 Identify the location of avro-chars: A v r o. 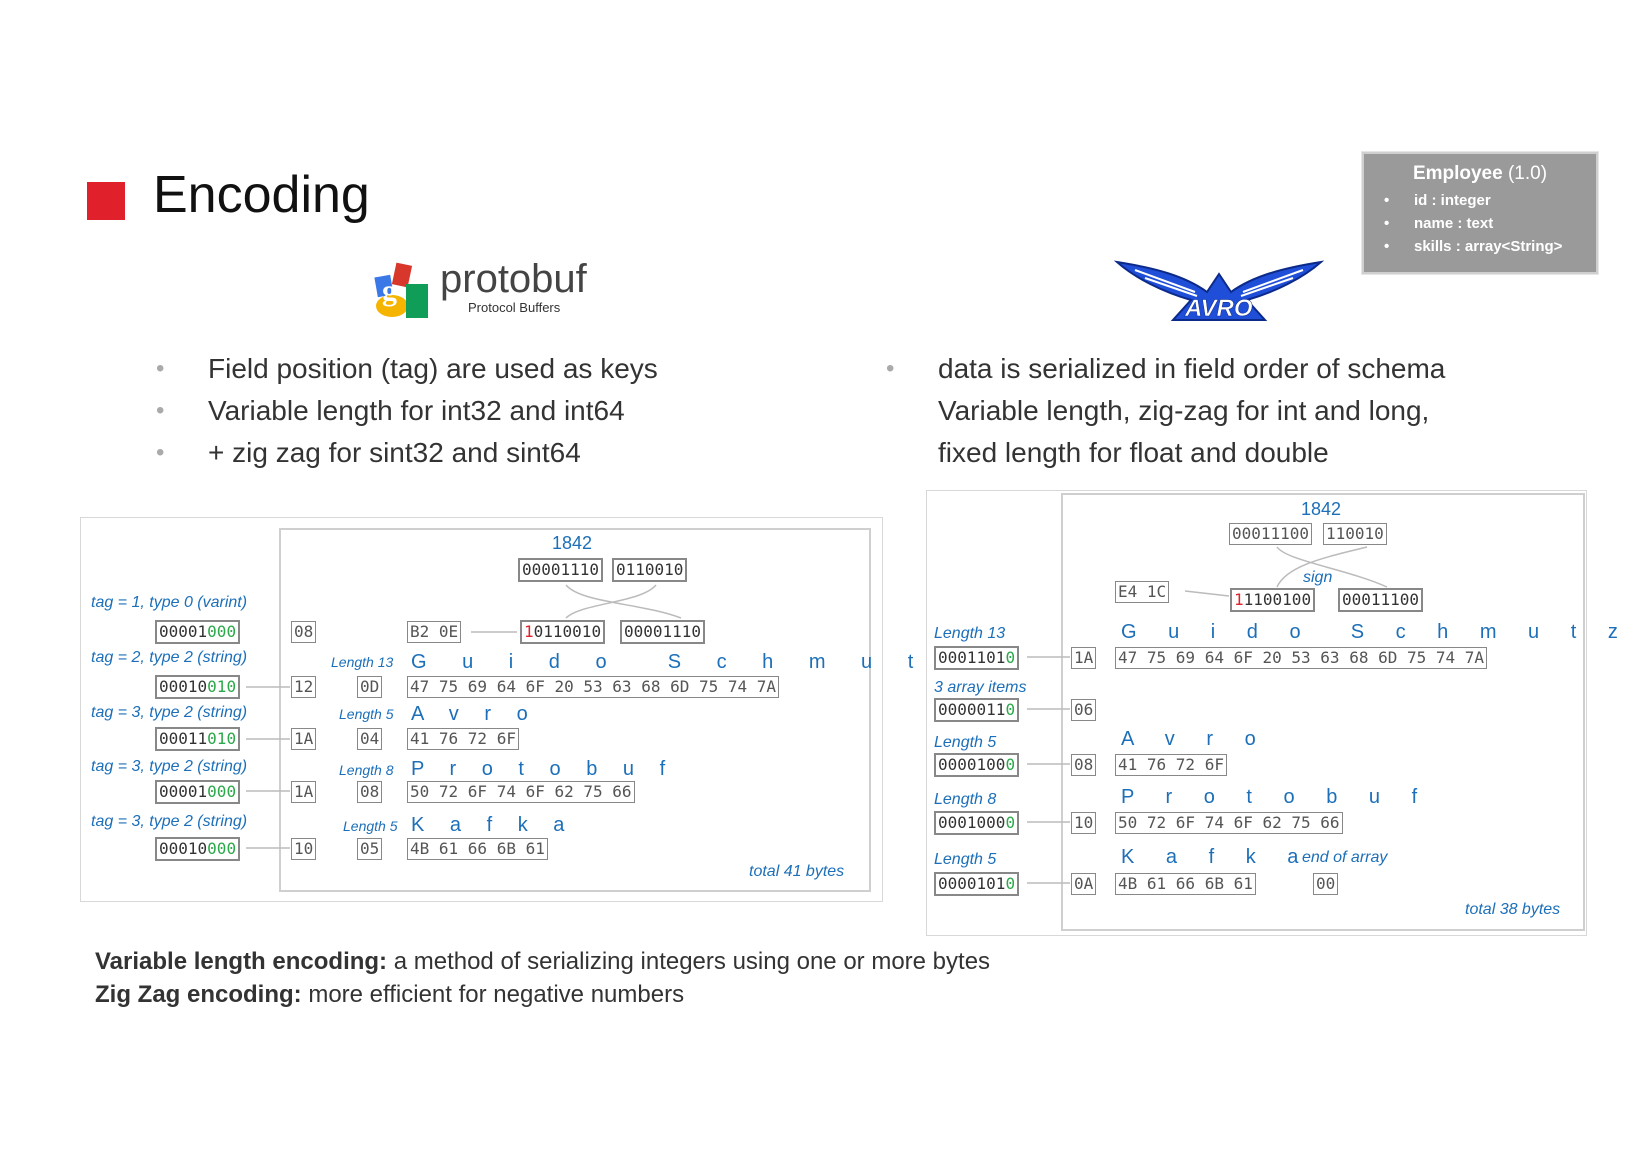
(1195, 739).